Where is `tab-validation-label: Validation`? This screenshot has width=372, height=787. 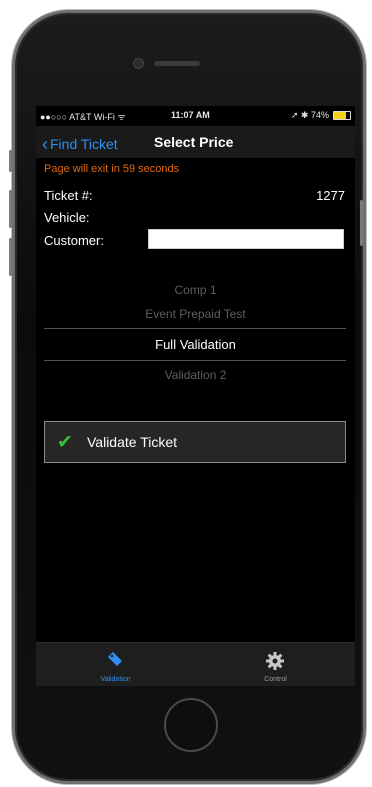
tab-validation-label: Validation is located at coordinates (115, 679).